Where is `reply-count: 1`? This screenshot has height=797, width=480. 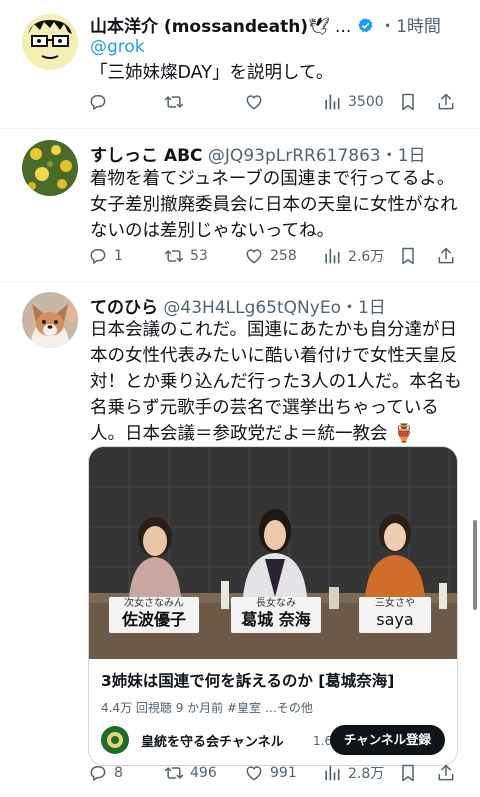 reply-count: 1 is located at coordinates (118, 256).